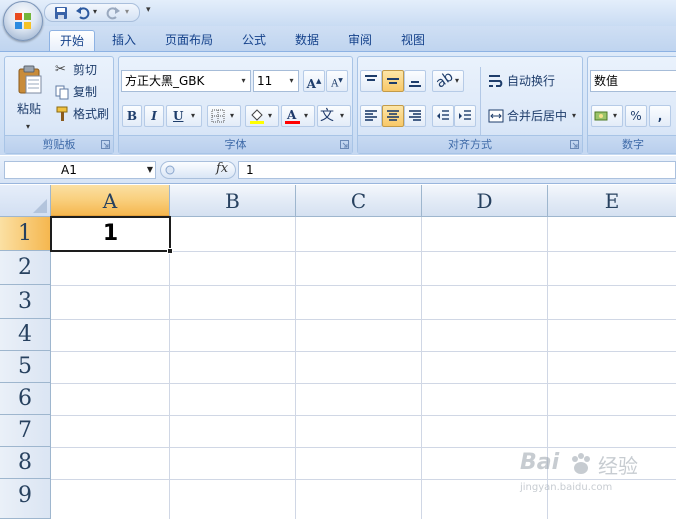 The image size is (676, 519). What do you see at coordinates (533, 116) in the screenshot?
I see `merge-center-button: 合并后居中 ▾` at bounding box center [533, 116].